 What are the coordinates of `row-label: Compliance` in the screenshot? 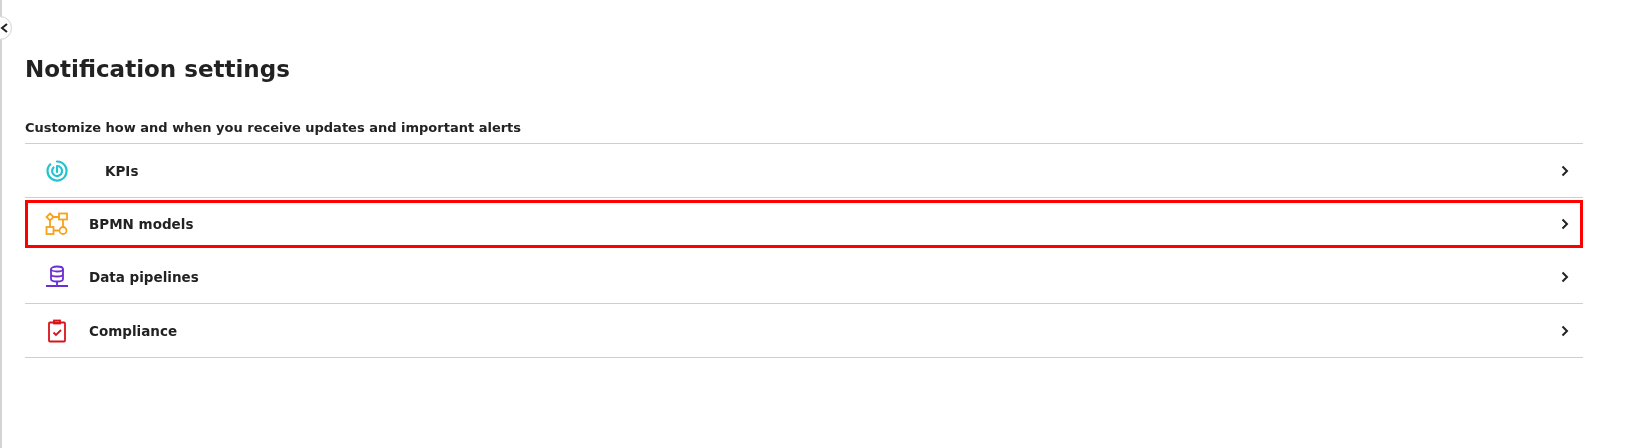 It's located at (134, 330).